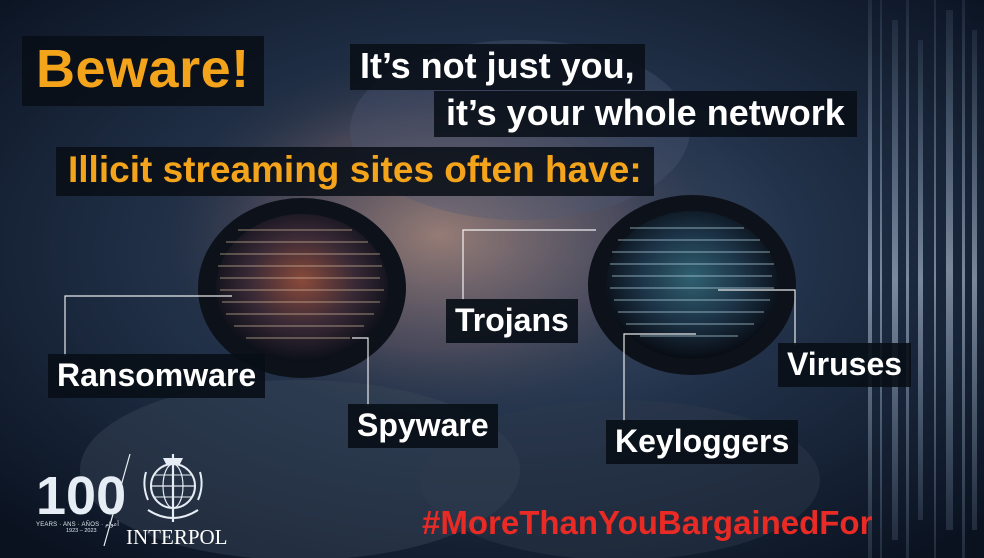 This screenshot has height=558, width=984. Describe the element at coordinates (845, 365) in the screenshot. I see `threat-label-viruses: Viruses` at that location.